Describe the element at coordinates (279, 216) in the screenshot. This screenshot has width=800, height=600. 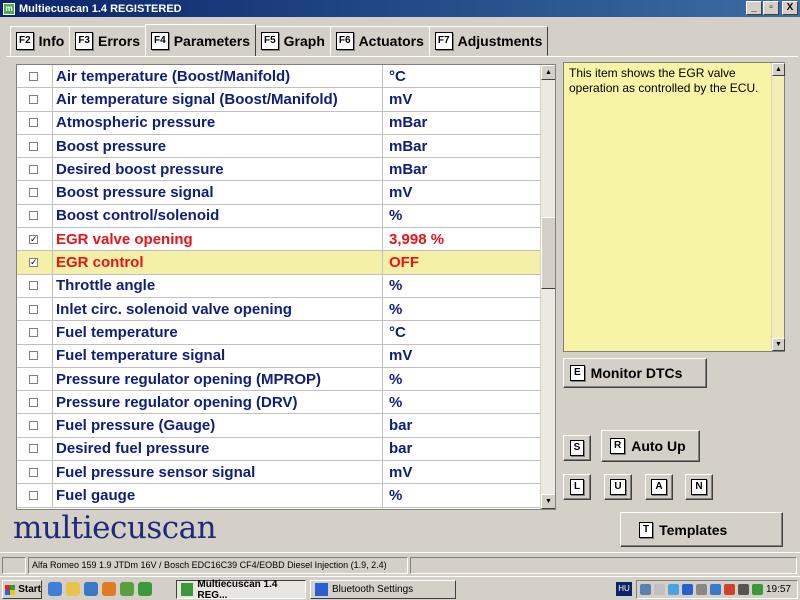
I see `parameter-row: Boost control/solenoid%` at that location.